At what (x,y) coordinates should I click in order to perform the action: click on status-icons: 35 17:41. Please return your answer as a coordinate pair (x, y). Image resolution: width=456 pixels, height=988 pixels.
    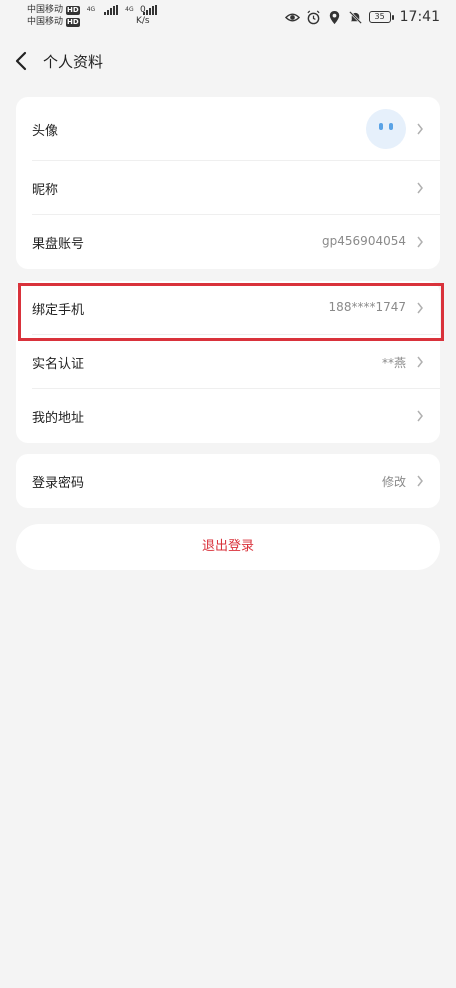
    Looking at the image, I should click on (362, 17).